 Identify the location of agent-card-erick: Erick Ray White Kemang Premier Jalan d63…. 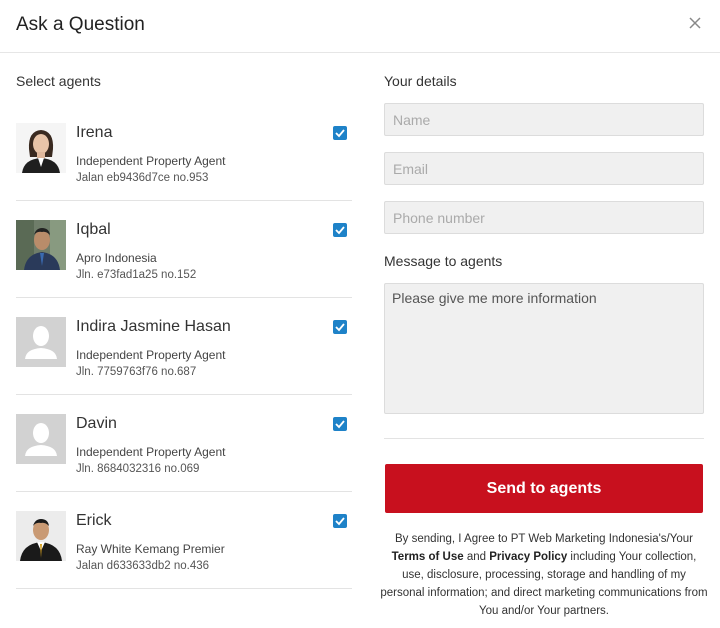
(184, 540).